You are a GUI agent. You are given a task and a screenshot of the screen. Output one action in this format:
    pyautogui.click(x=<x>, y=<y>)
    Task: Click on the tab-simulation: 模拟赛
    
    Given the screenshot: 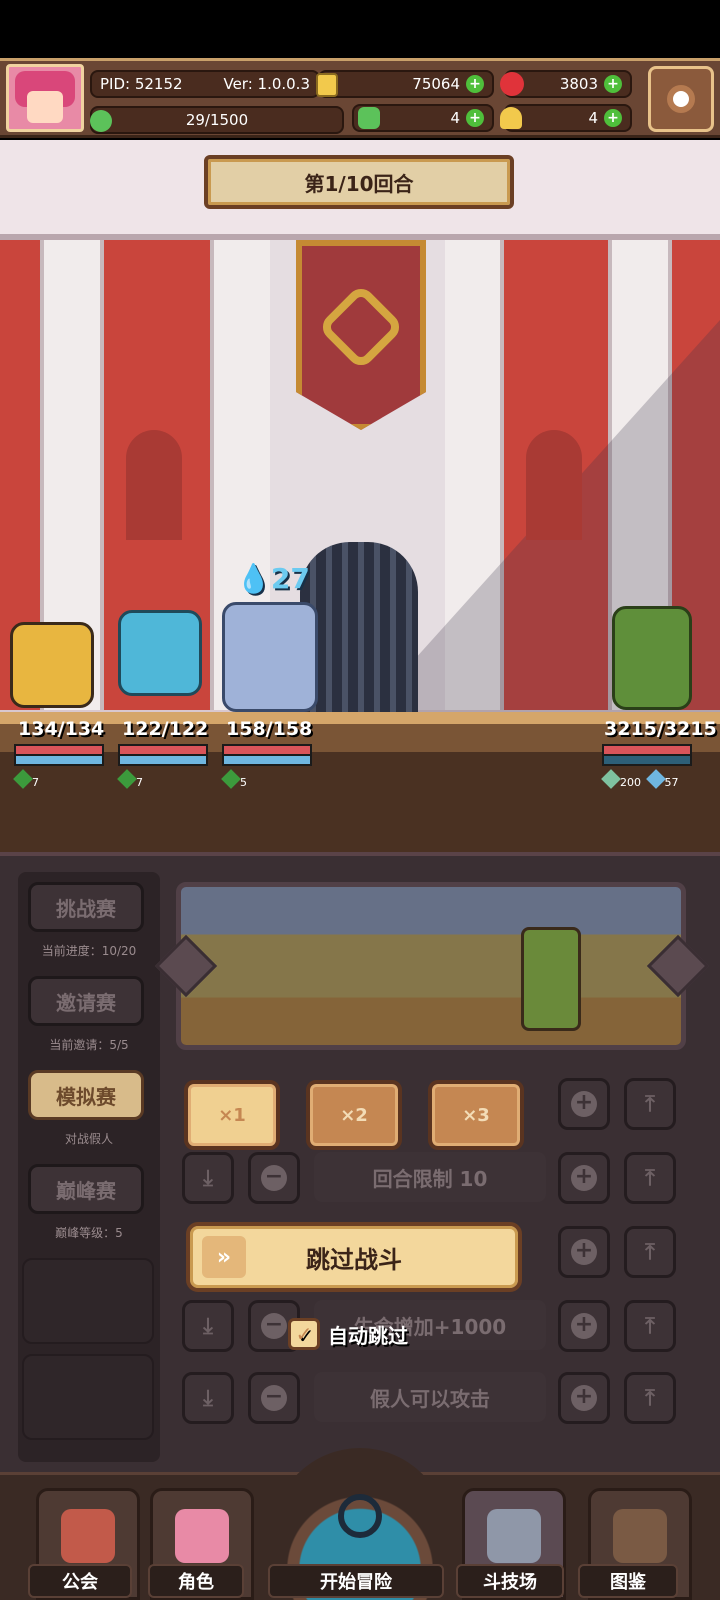 What is the action you would take?
    pyautogui.click(x=86, y=1095)
    